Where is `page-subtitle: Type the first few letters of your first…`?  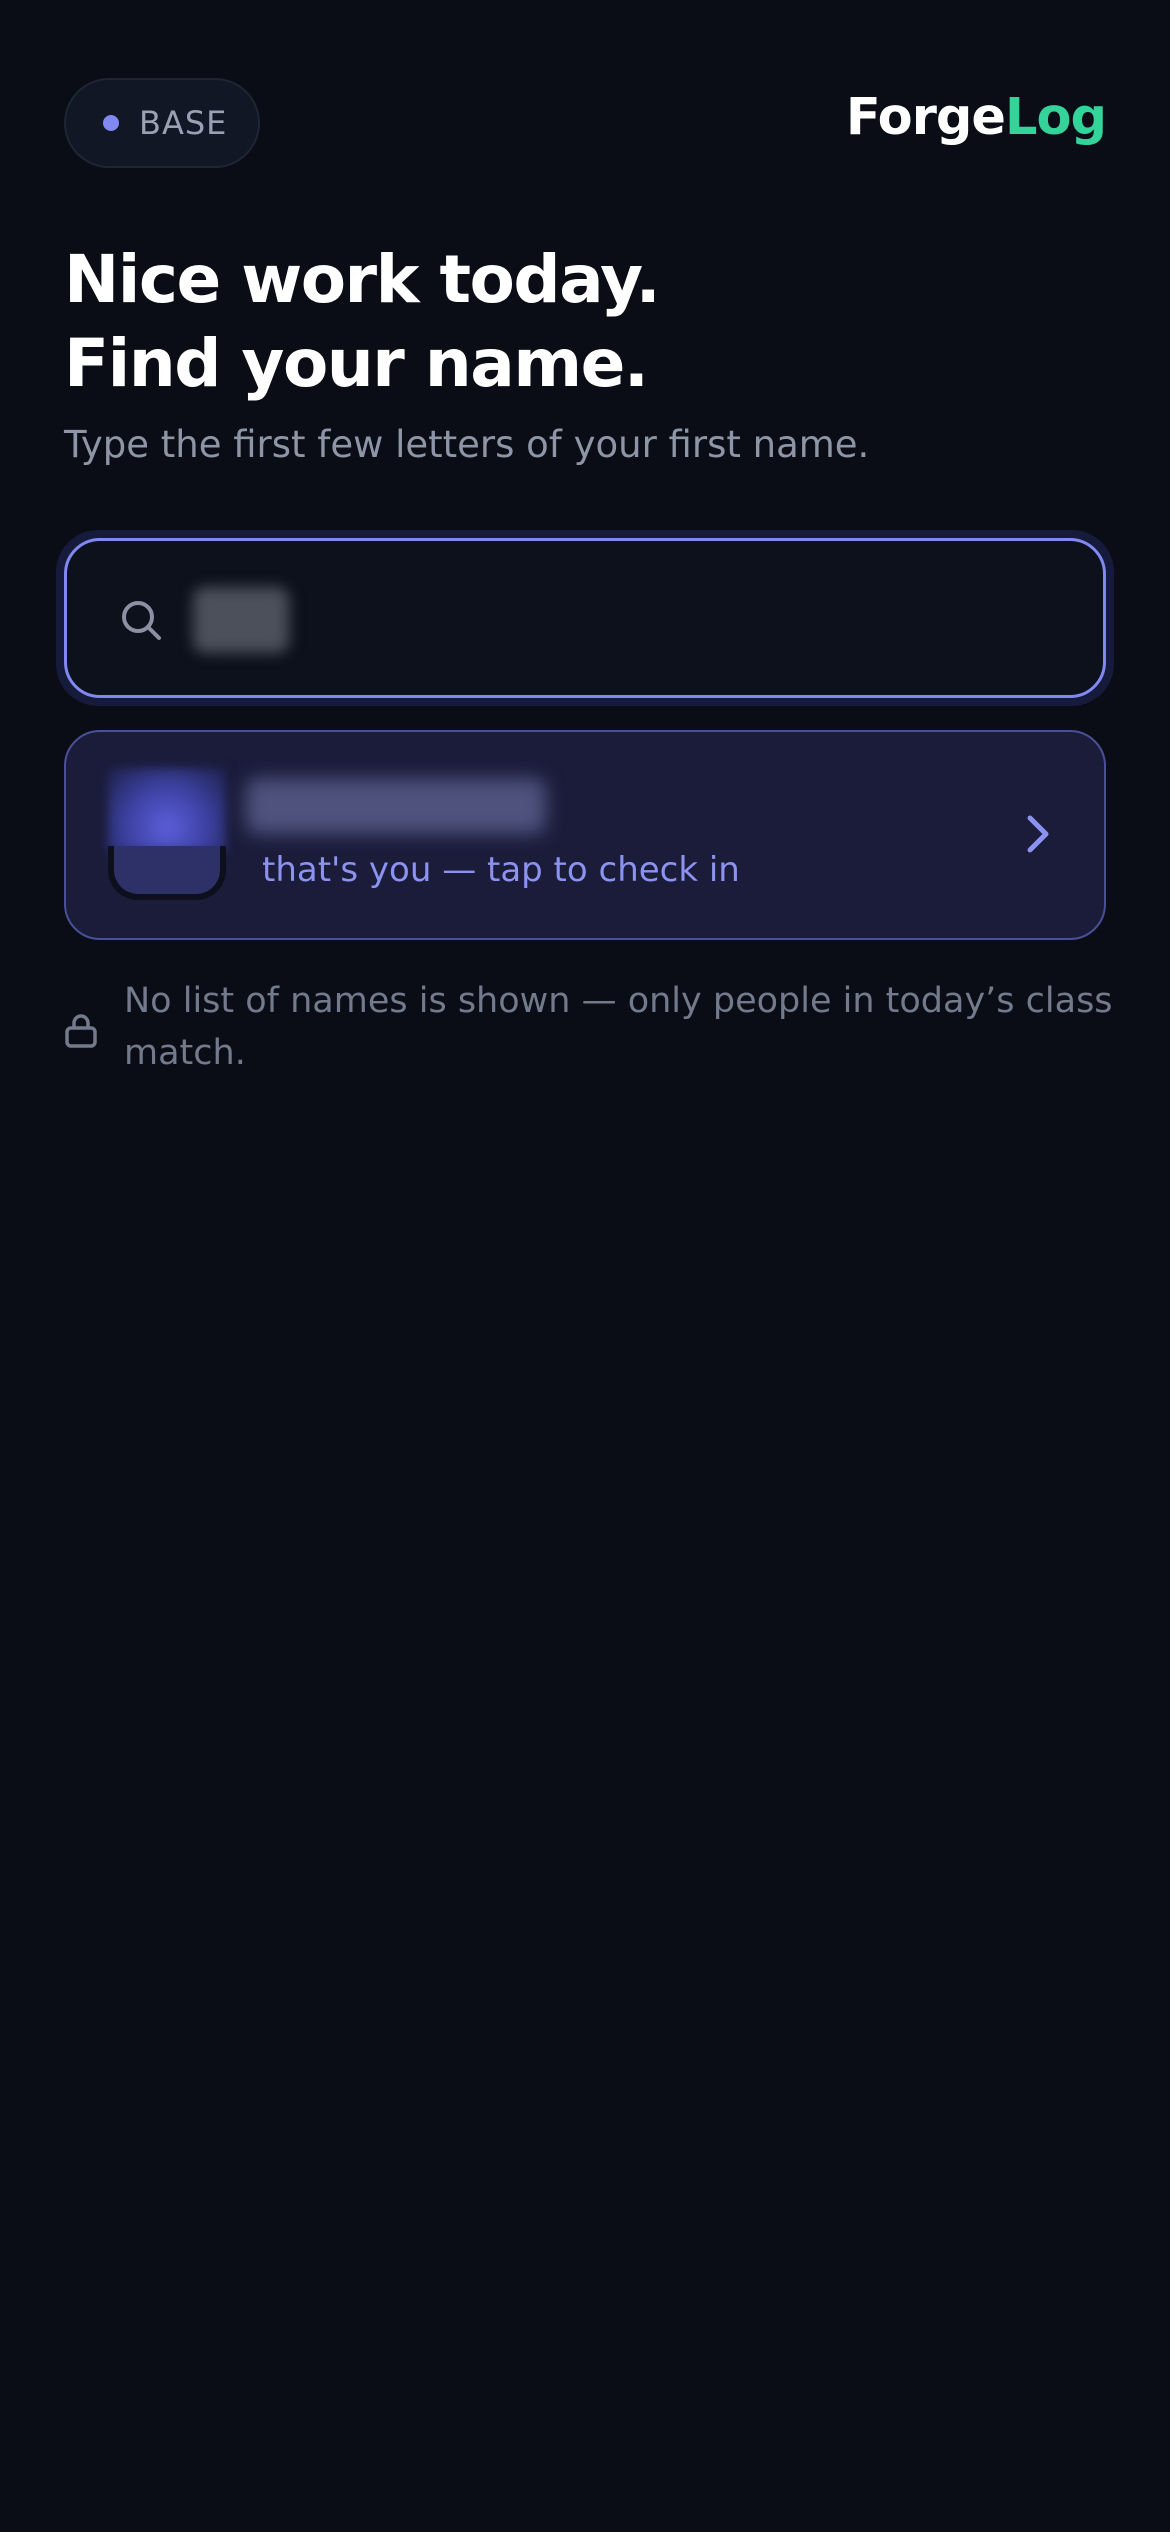
page-subtitle: Type the first few letters of your first… is located at coordinates (467, 444).